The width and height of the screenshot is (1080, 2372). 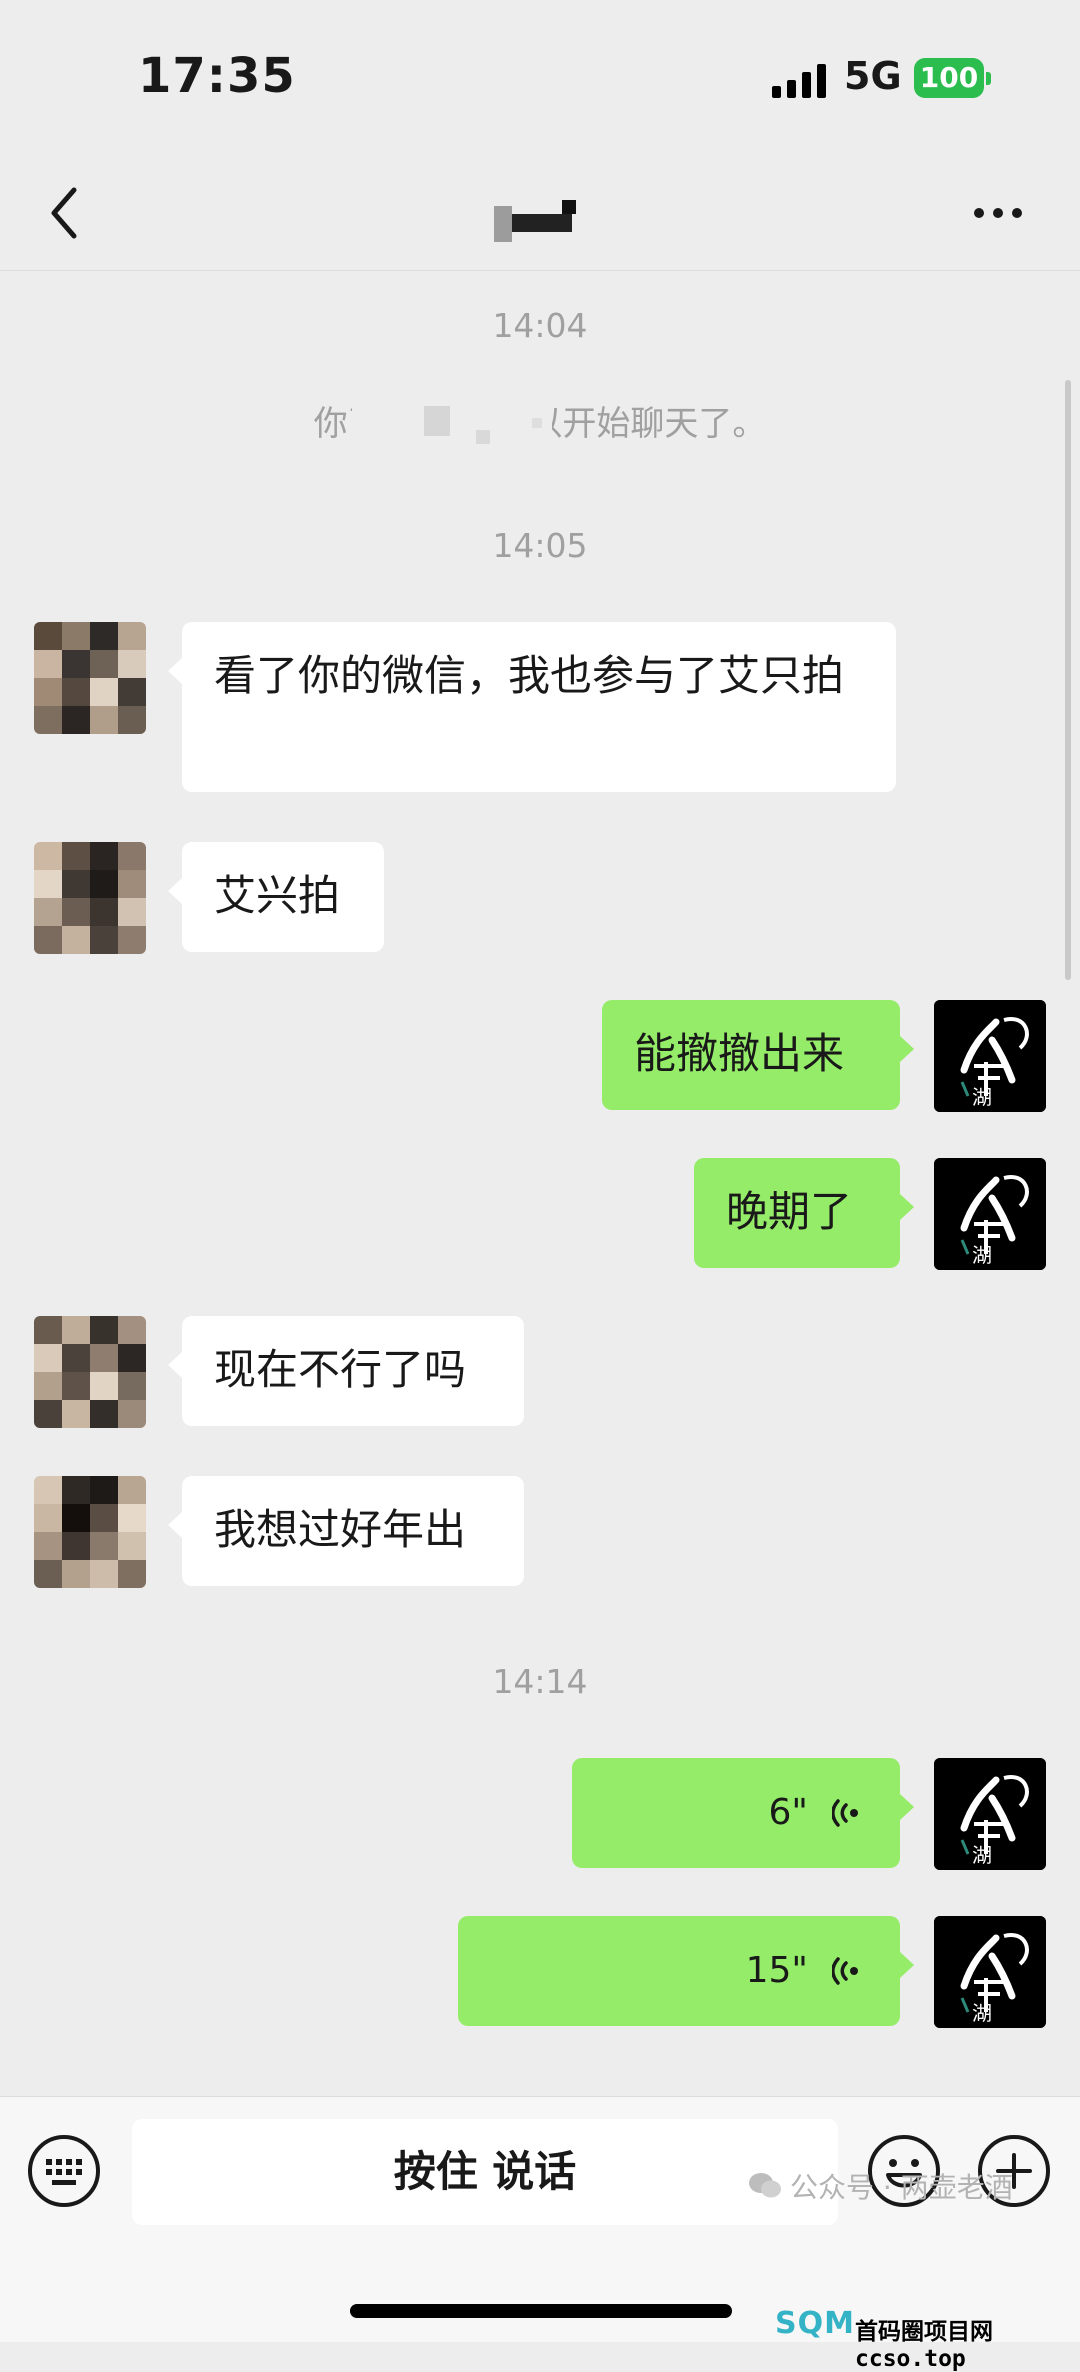 What do you see at coordinates (346, 1531) in the screenshot?
I see `message-bubble-incoming: 我想过好年出` at bounding box center [346, 1531].